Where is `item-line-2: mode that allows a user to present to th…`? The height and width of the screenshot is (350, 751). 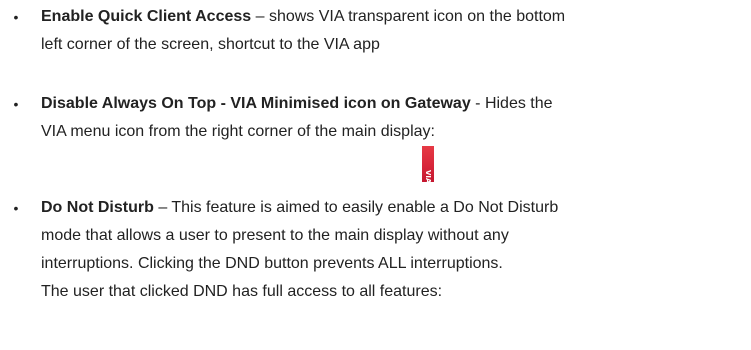
item-line-2: mode that allows a user to present to th… is located at coordinates (275, 235).